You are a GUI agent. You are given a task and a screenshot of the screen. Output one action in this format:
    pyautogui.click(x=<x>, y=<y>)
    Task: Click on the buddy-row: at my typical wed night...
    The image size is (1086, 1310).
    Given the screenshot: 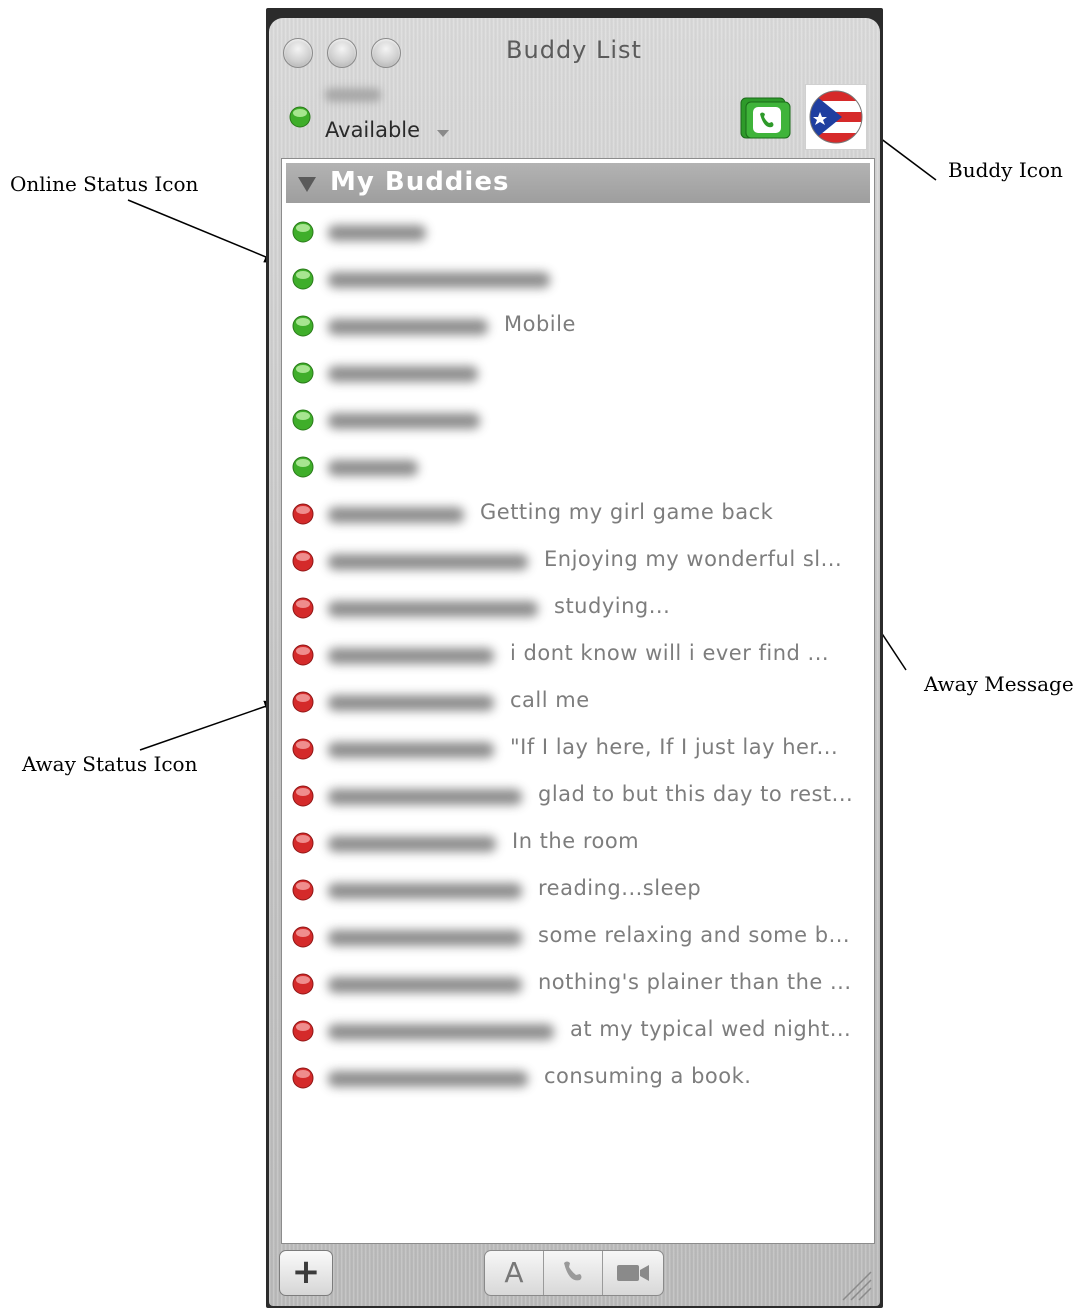 What is the action you would take?
    pyautogui.click(x=578, y=1031)
    